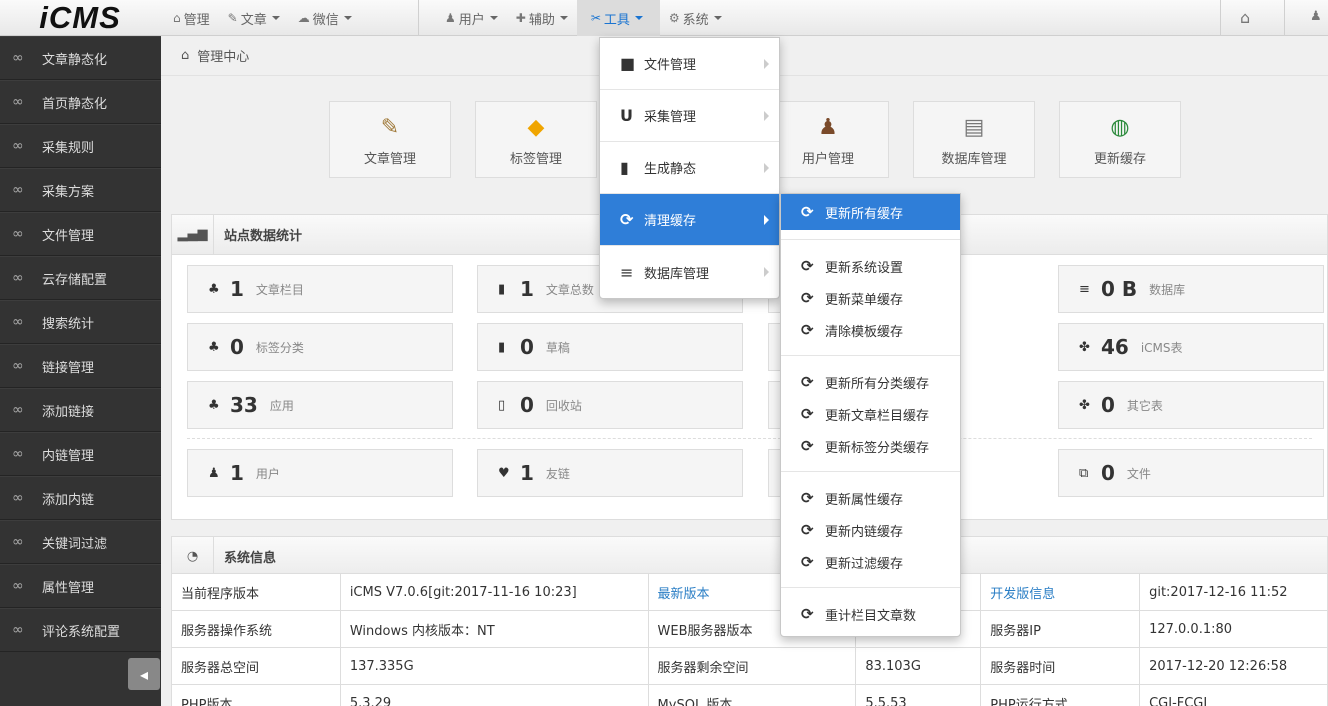 This screenshot has width=1328, height=706. What do you see at coordinates (870, 298) in the screenshot?
I see `submenu-item: ⟳ 更新菜单缓存` at bounding box center [870, 298].